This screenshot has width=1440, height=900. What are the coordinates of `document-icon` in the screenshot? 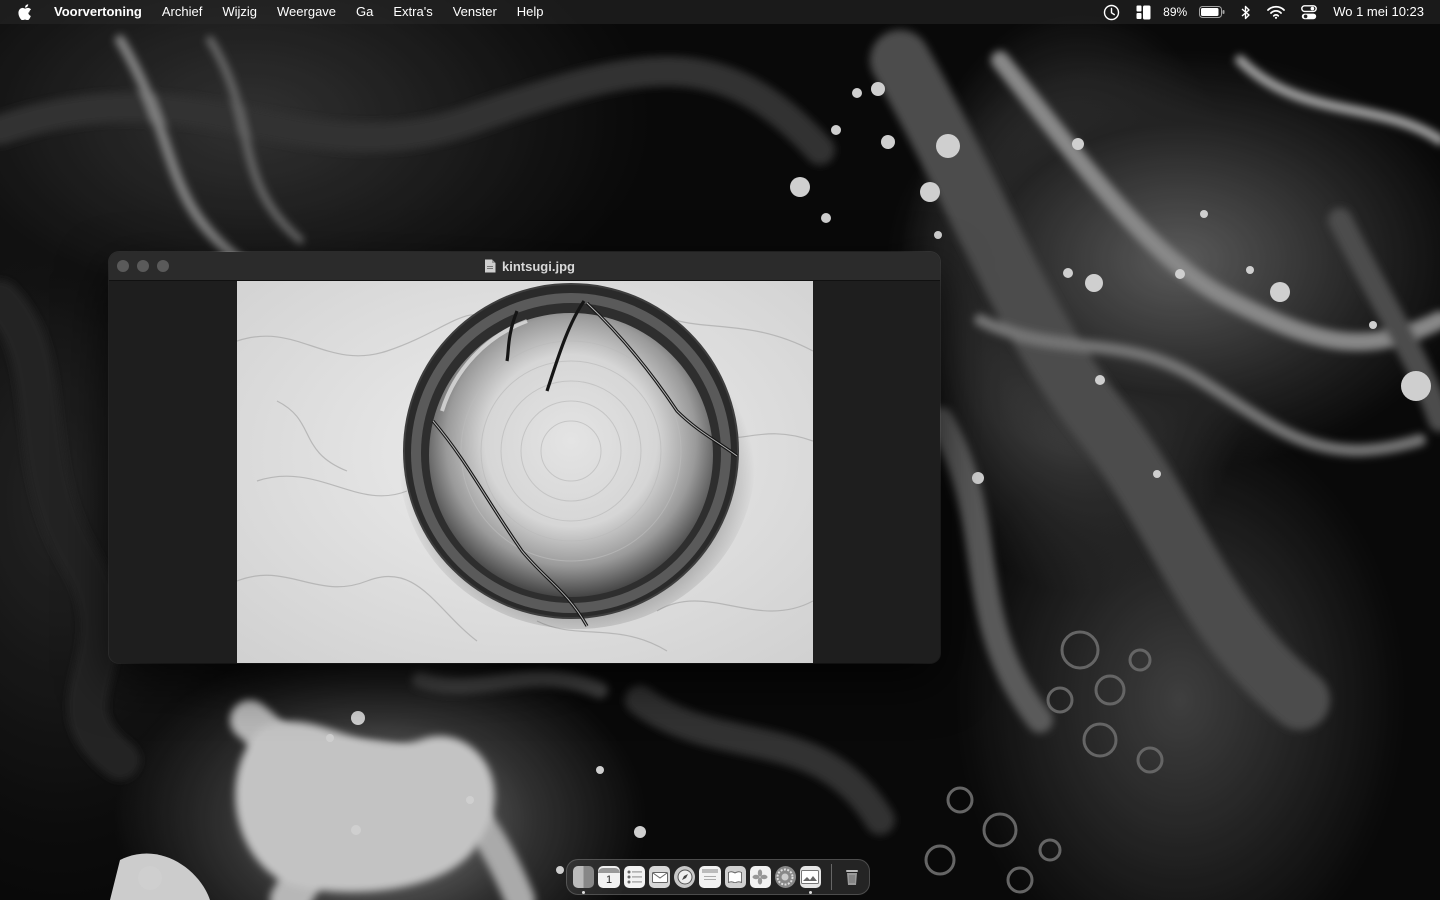 It's located at (490, 266).